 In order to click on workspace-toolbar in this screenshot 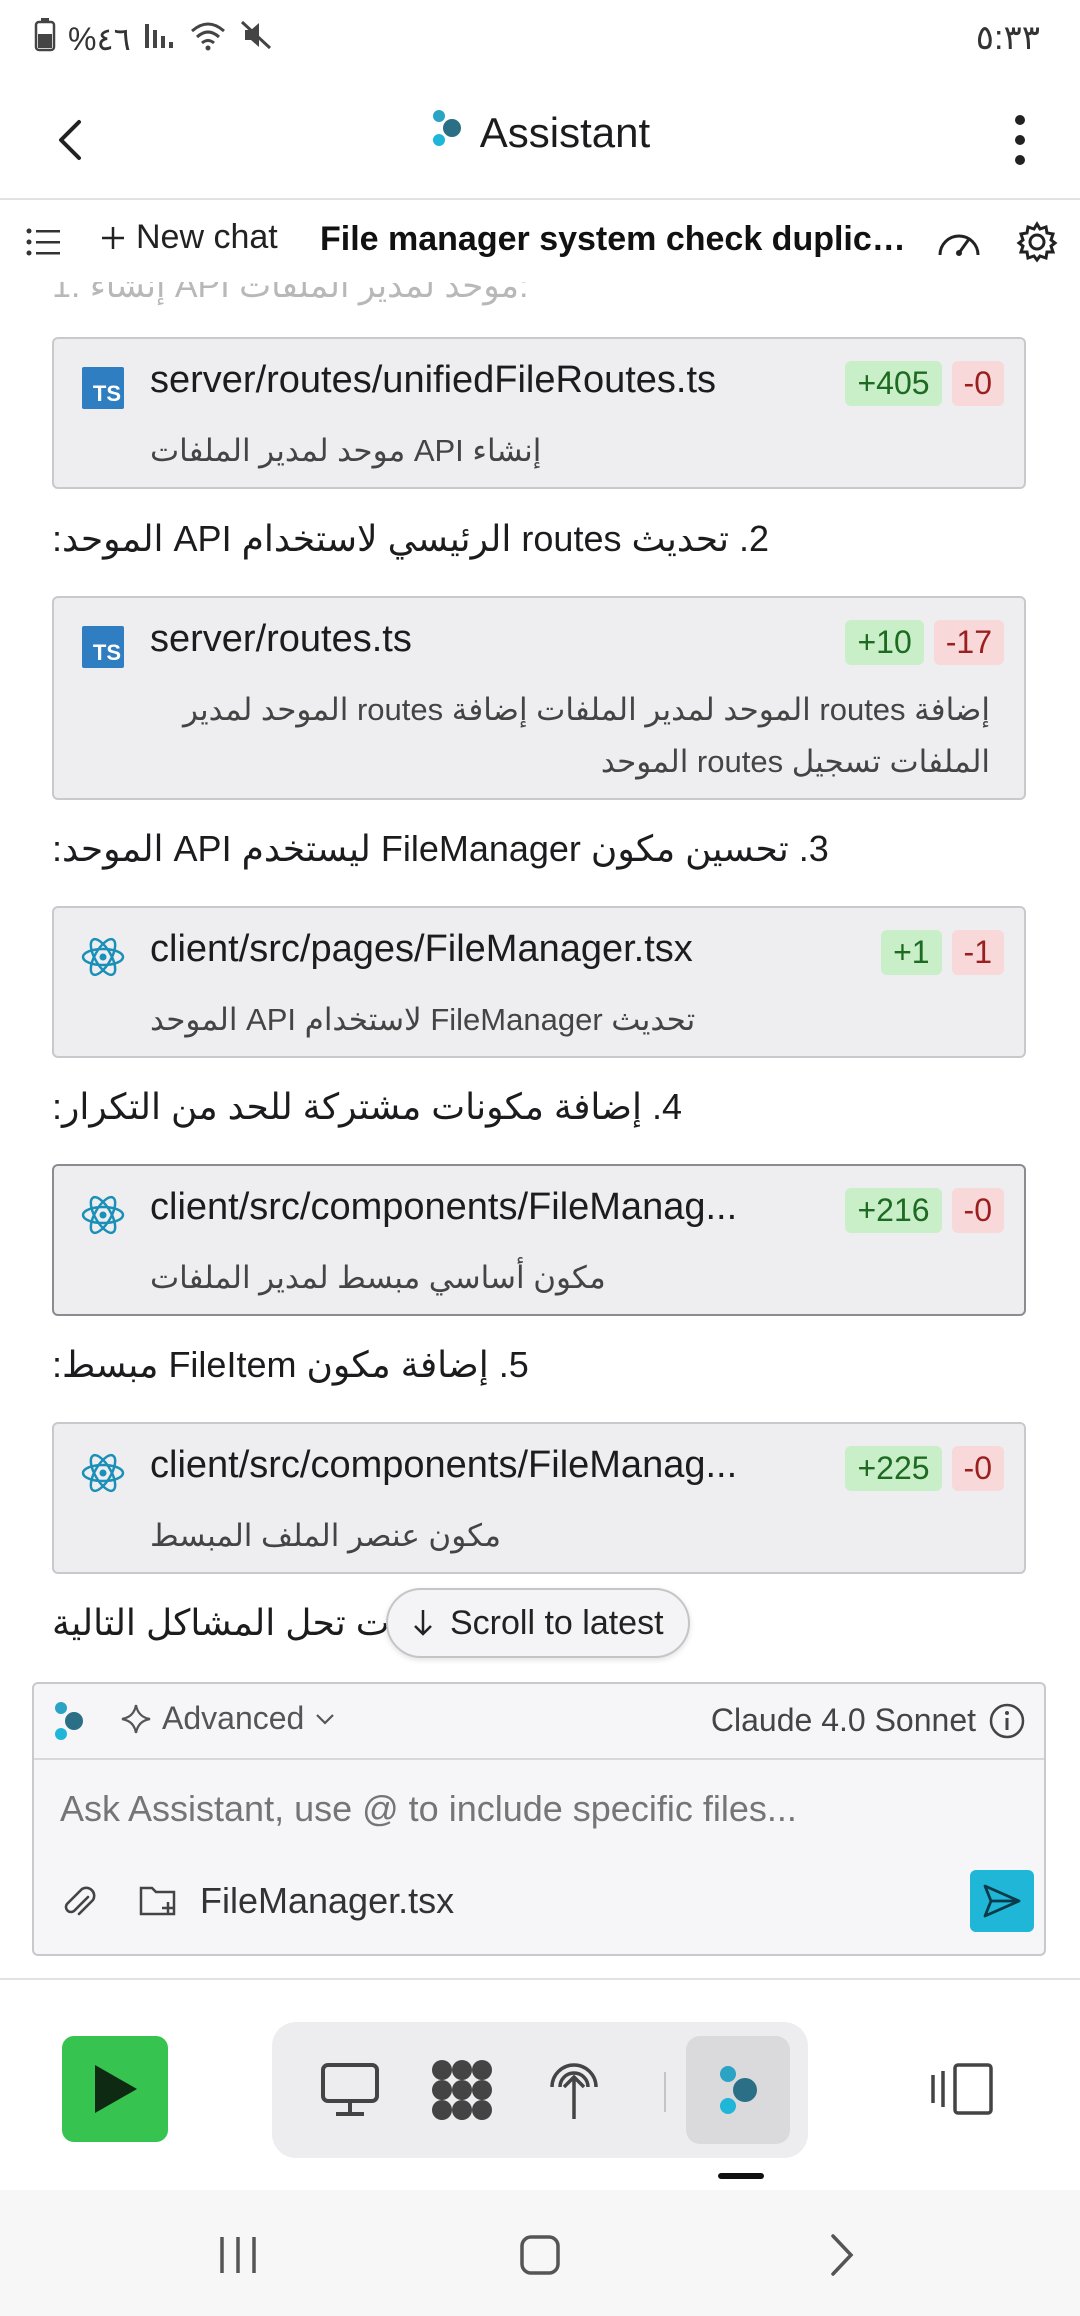, I will do `click(540, 2083)`.